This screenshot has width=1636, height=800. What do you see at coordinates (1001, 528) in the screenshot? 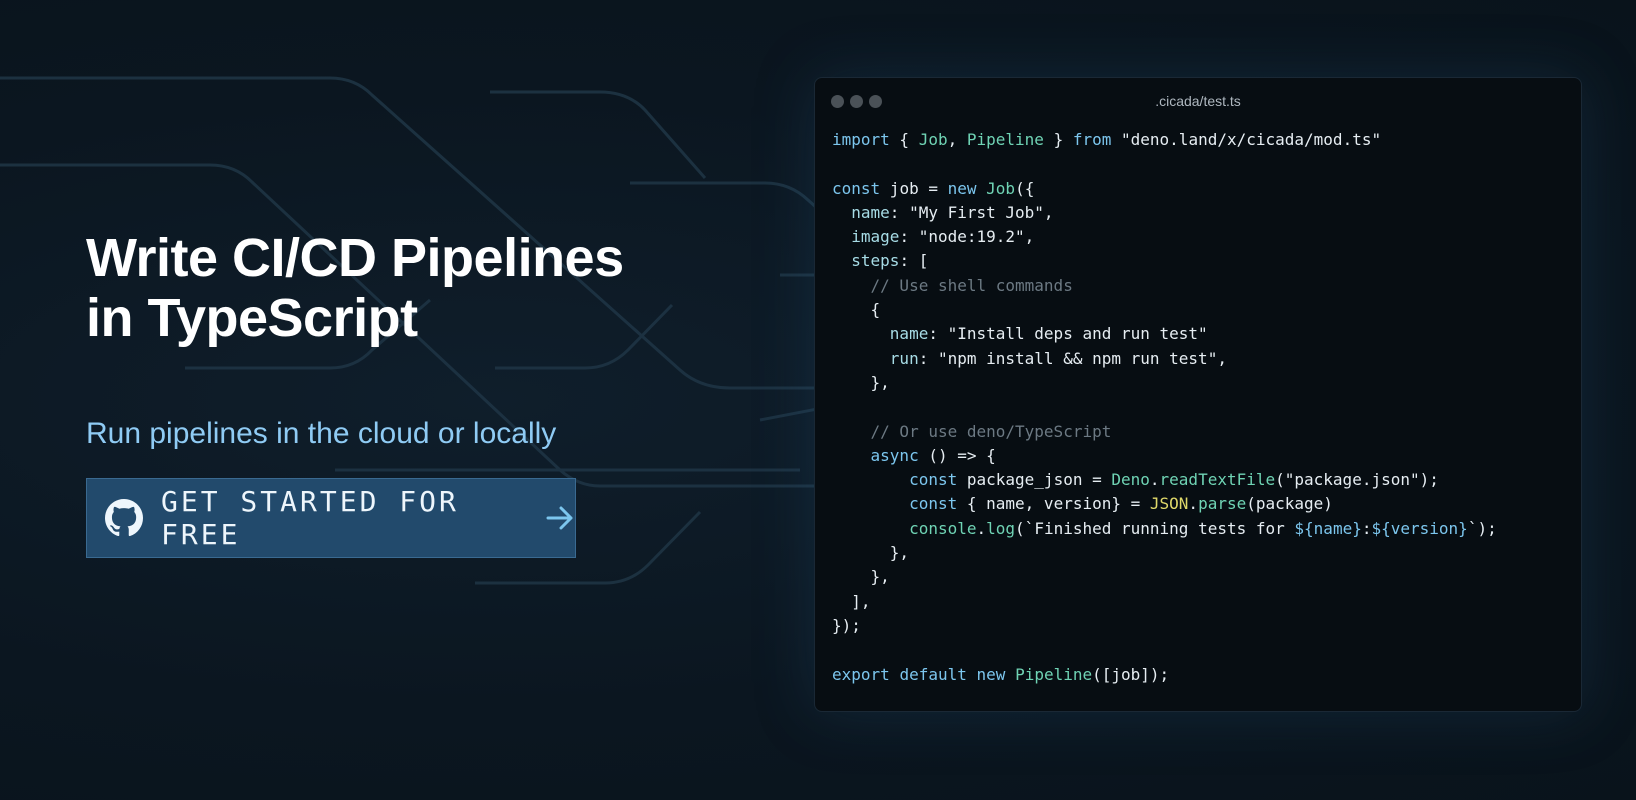
I see `code-token: log` at bounding box center [1001, 528].